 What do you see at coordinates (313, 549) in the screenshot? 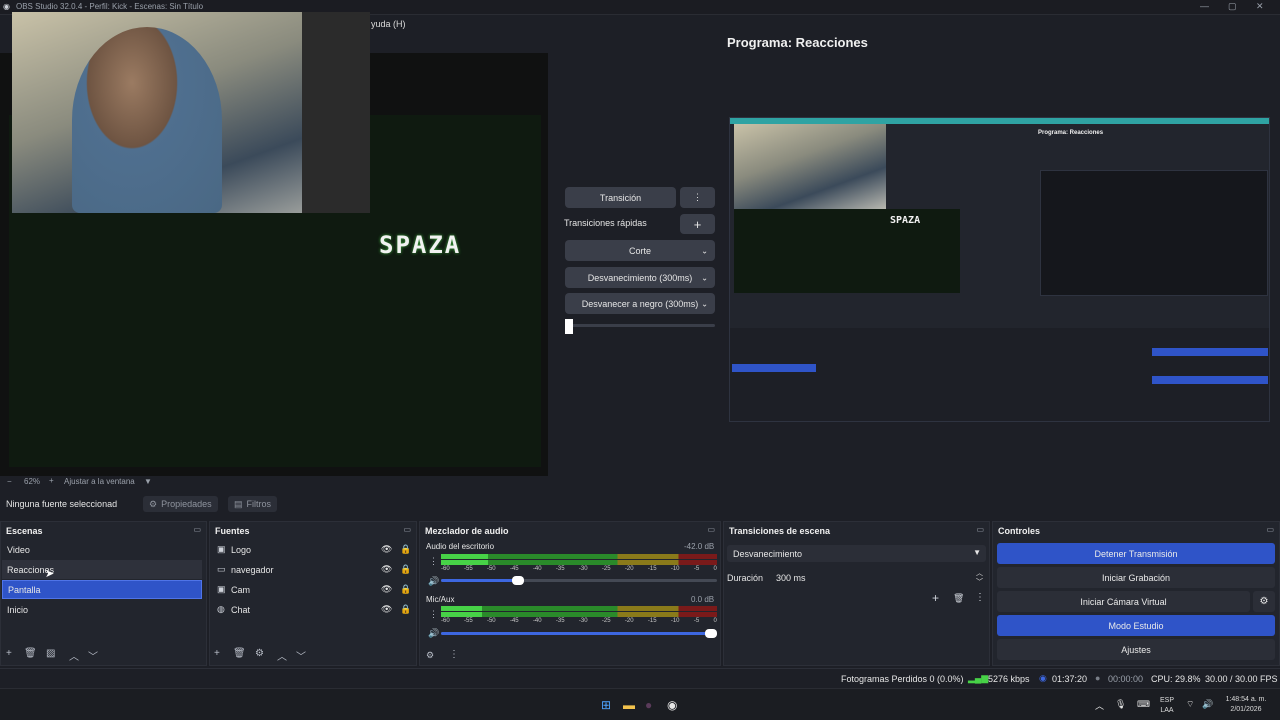
I see `source-item: ▣ Logo 👁 🔒` at bounding box center [313, 549].